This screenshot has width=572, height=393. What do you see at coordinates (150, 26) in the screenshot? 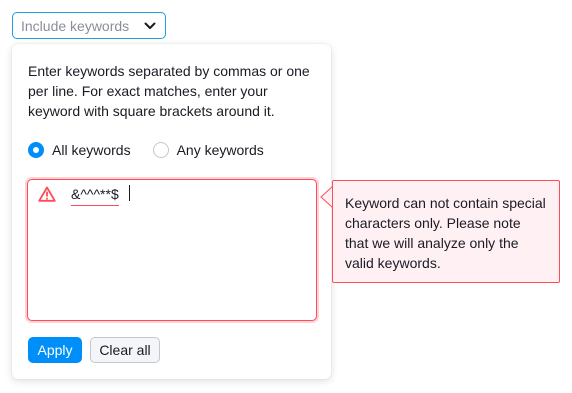
I see `chevron-down-icon` at bounding box center [150, 26].